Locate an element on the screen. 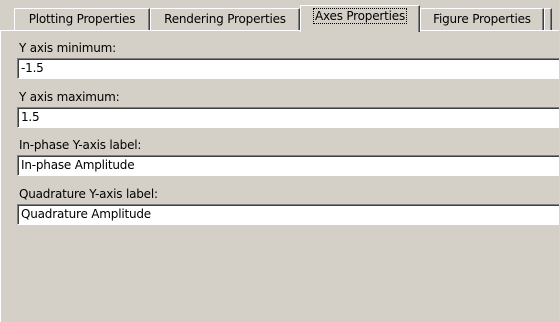 The image size is (559, 322). in-phase-y-axis-label-label: In-phase Y-axis label: is located at coordinates (80, 145).